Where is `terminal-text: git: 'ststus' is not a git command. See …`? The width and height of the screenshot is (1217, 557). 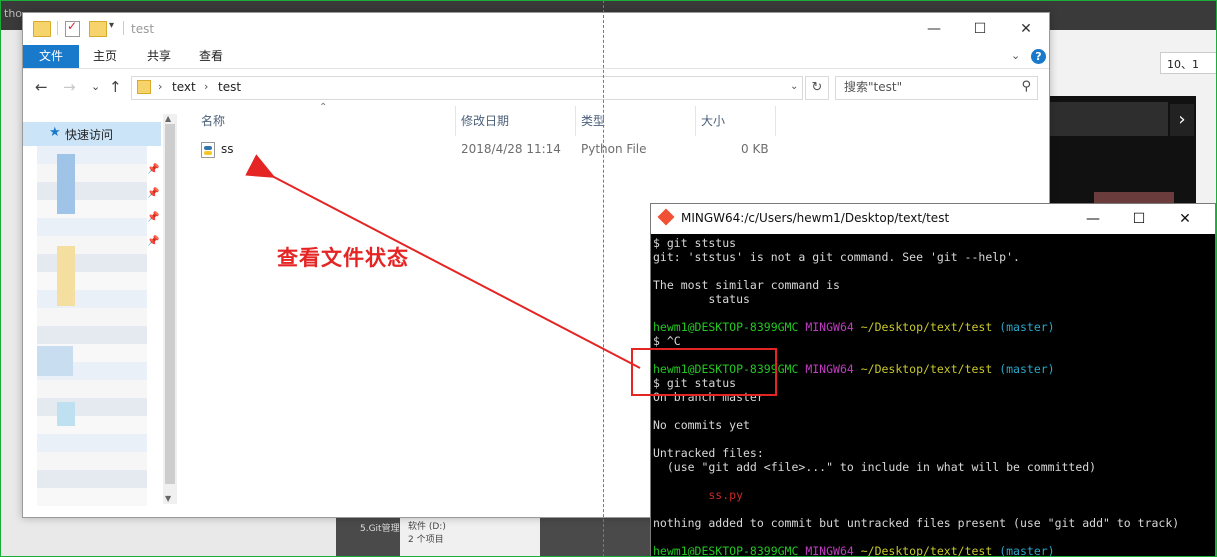 terminal-text: git: 'ststus' is not a git command. See … is located at coordinates (836, 257).